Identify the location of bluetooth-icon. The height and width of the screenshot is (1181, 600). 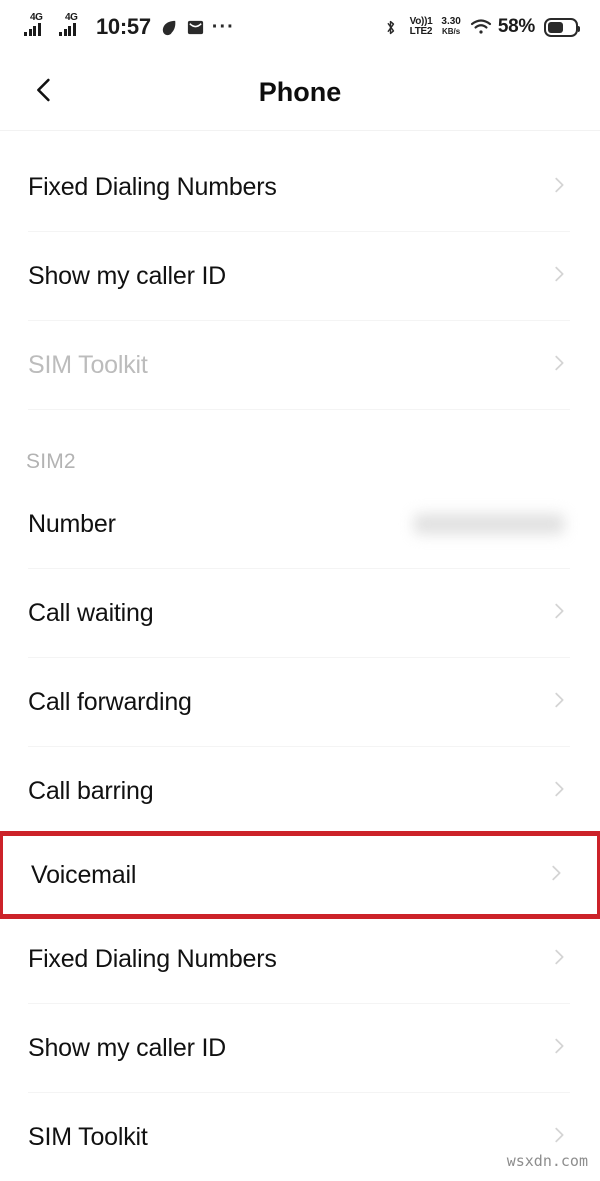
(391, 27).